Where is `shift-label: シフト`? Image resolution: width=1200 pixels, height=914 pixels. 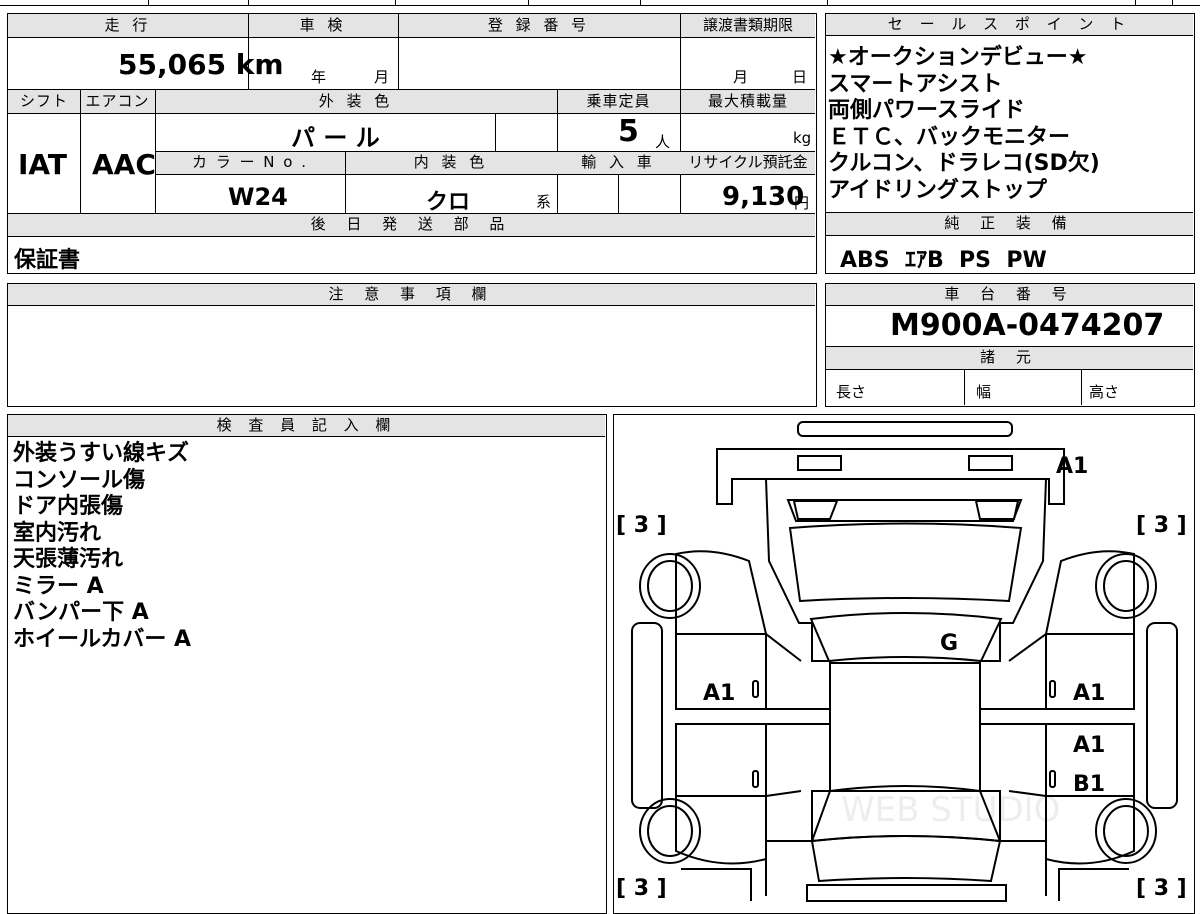
shift-label: シフト is located at coordinates (43, 101).